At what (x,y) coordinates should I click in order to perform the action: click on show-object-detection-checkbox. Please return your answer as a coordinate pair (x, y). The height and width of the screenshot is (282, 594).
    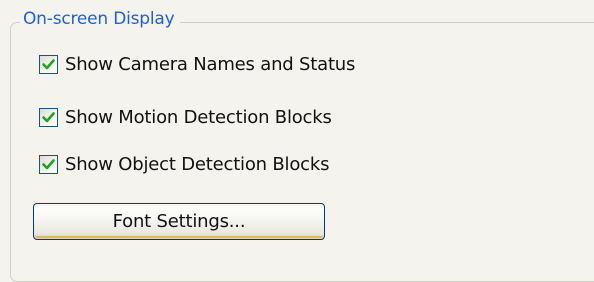
    Looking at the image, I should click on (48, 164).